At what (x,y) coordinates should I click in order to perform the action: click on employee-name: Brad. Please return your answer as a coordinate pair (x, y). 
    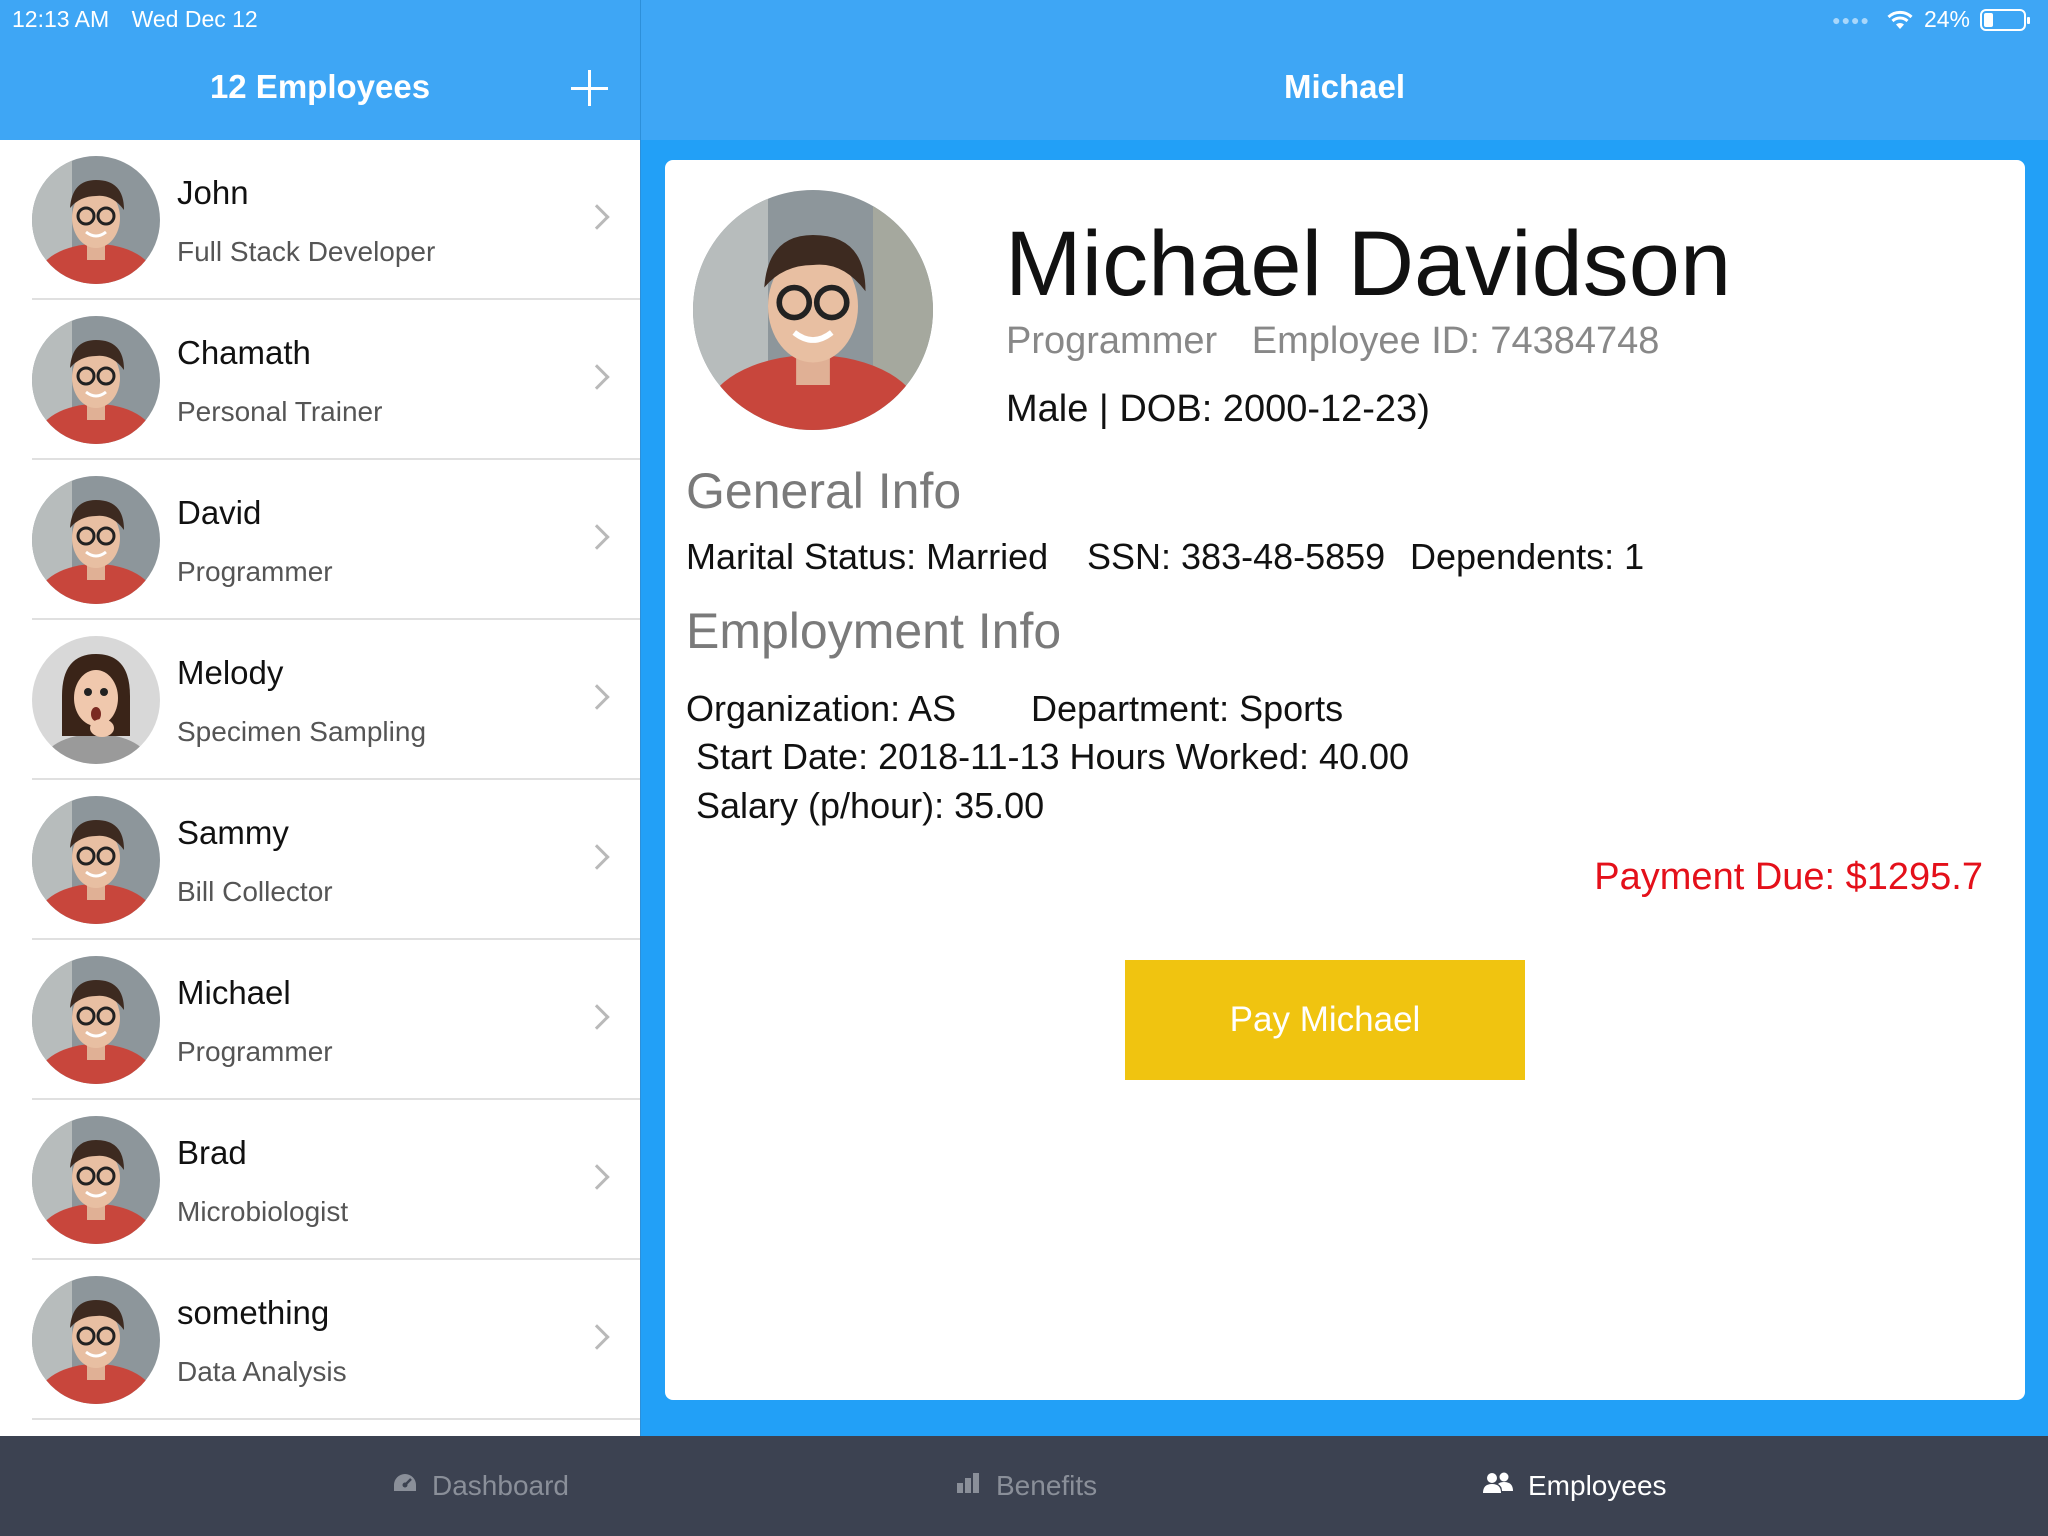
    Looking at the image, I should click on (212, 1152).